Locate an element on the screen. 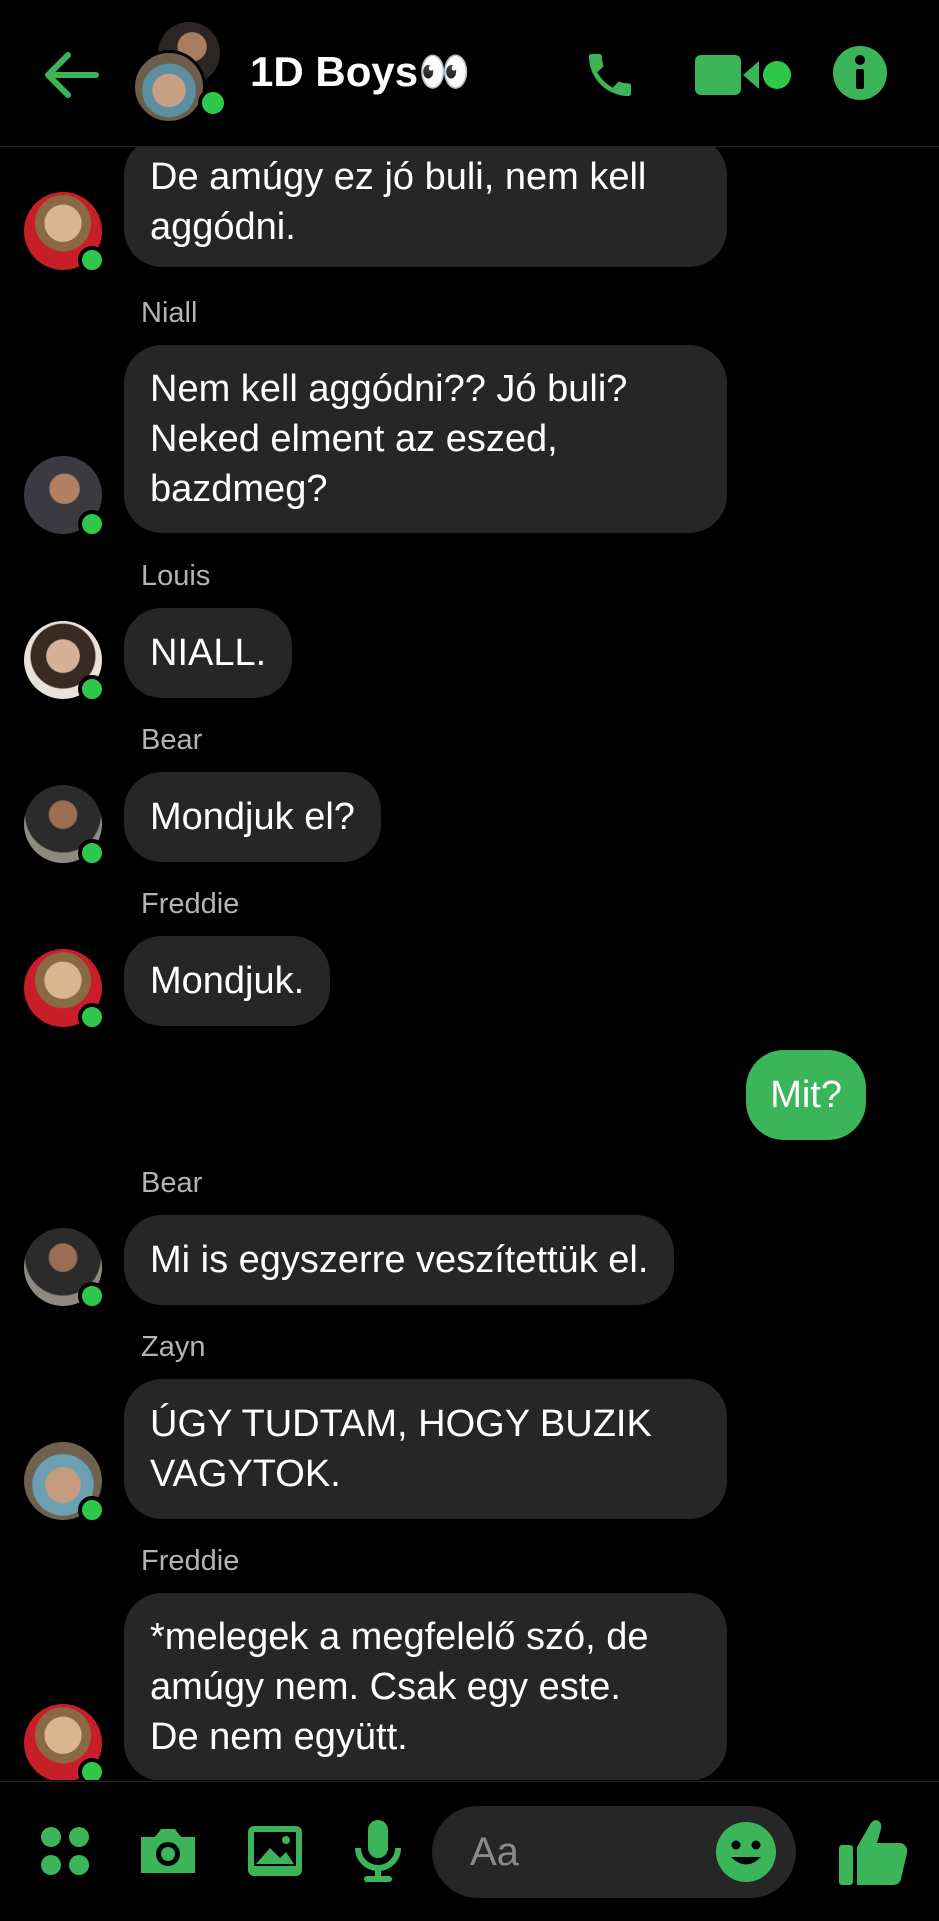 This screenshot has height=1921, width=939. apps-button is located at coordinates (65, 1851).